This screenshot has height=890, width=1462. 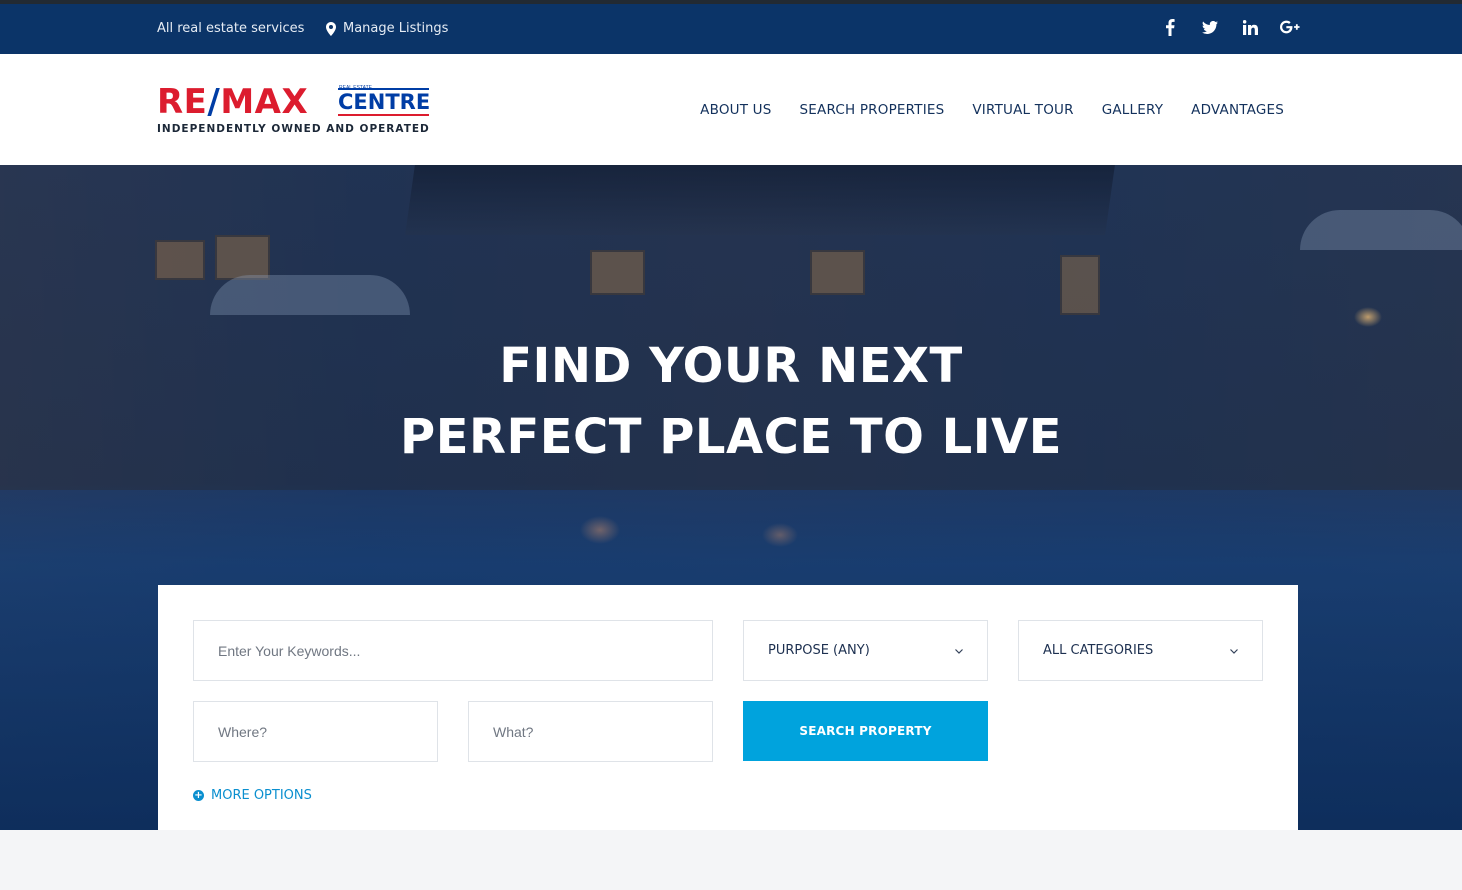 I want to click on where-field, so click(x=315, y=731).